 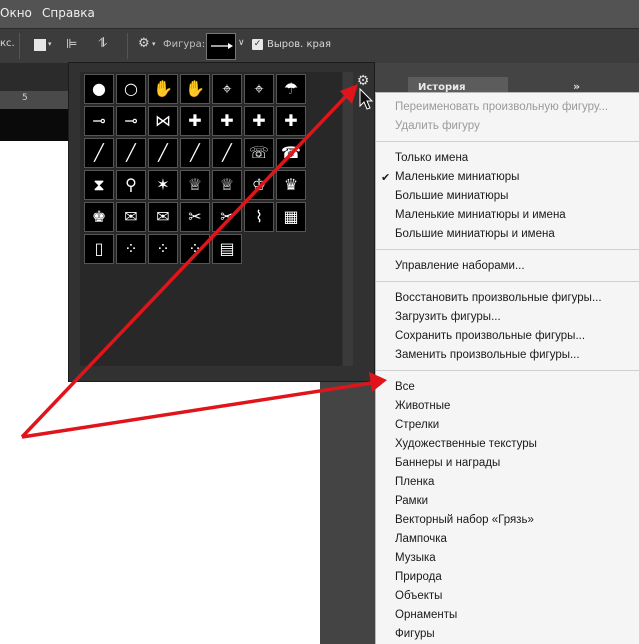 I want to click on shape-puzzle-2-icon: ✚, so click(x=227, y=121).